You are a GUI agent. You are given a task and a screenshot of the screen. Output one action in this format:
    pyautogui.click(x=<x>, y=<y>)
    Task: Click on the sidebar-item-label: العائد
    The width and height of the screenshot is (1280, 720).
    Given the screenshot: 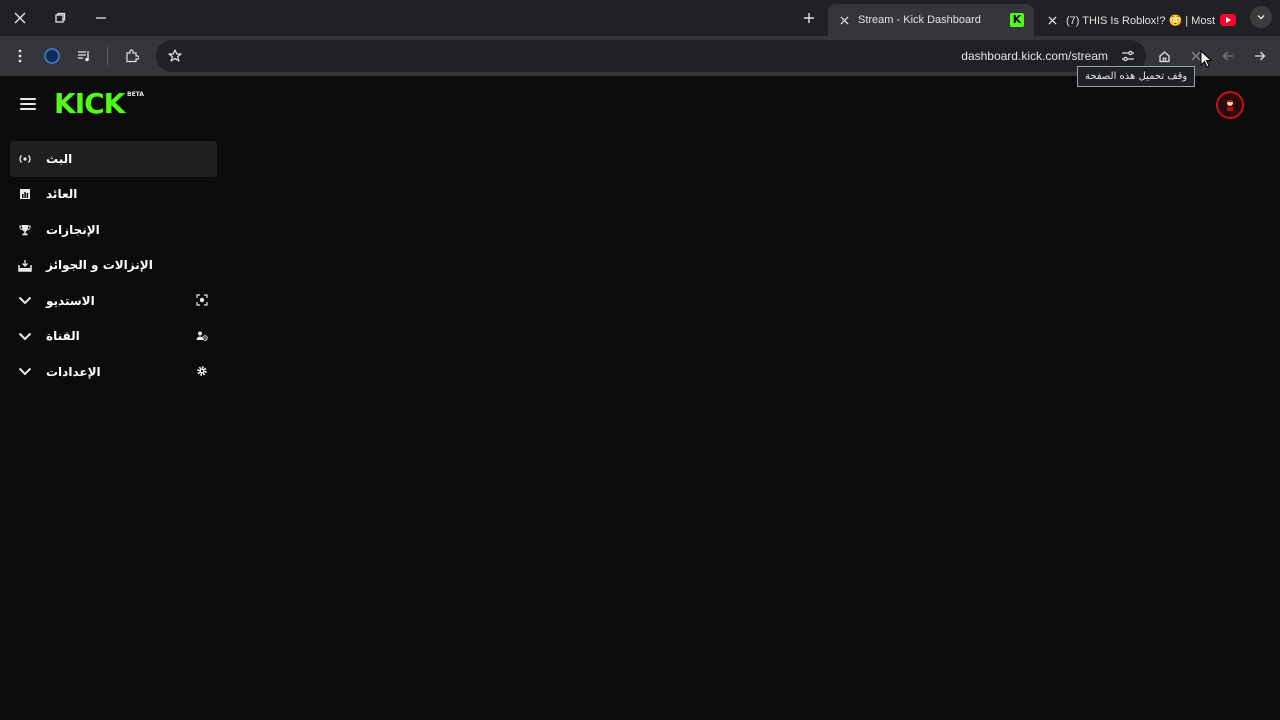 What is the action you would take?
    pyautogui.click(x=62, y=194)
    